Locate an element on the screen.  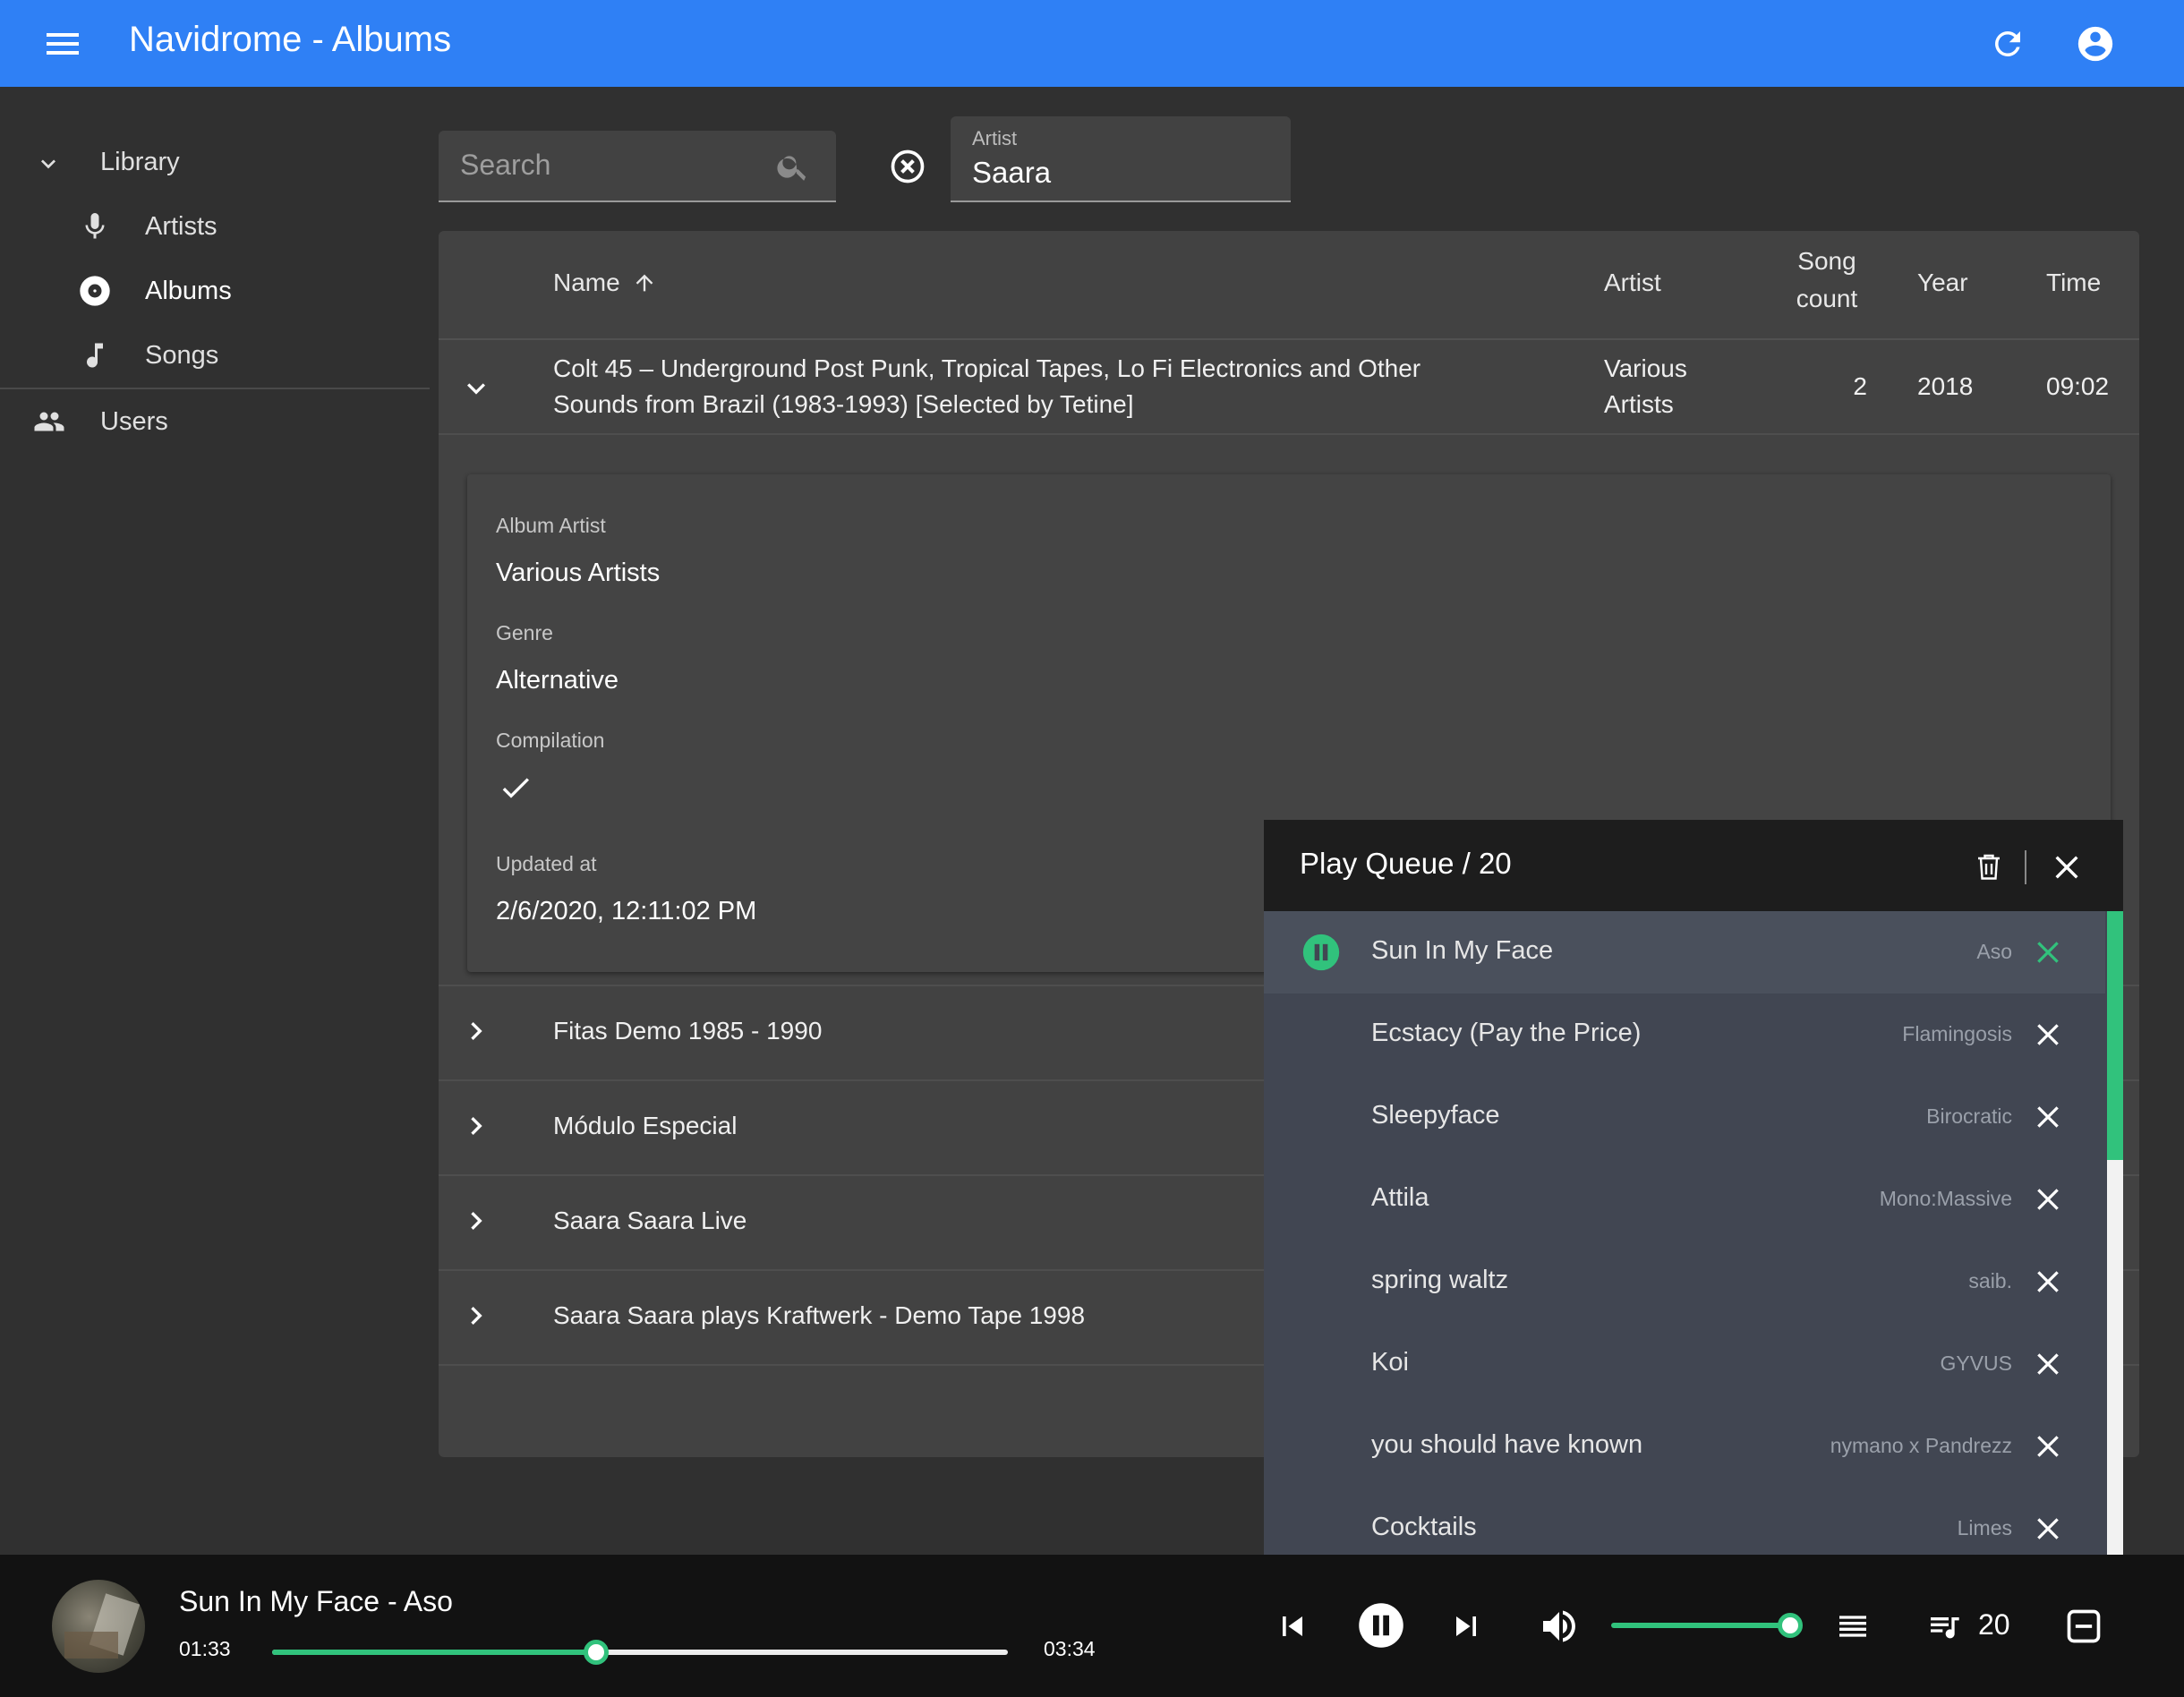
sidebar-item-users: Users is located at coordinates (215, 421).